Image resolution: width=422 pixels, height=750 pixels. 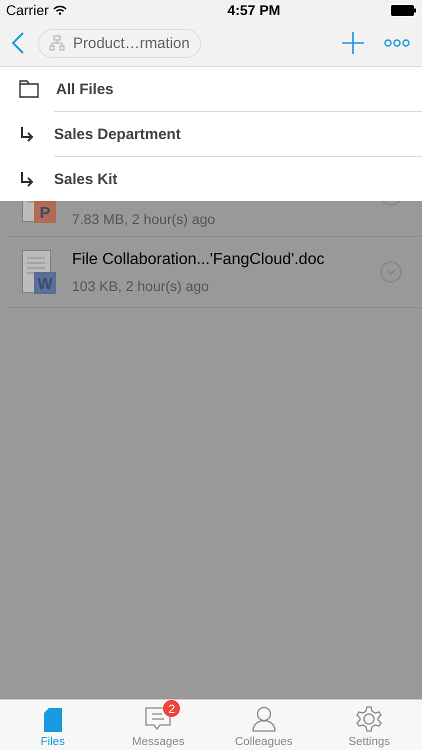 I want to click on menu-item: Sales Department, so click(x=117, y=134).